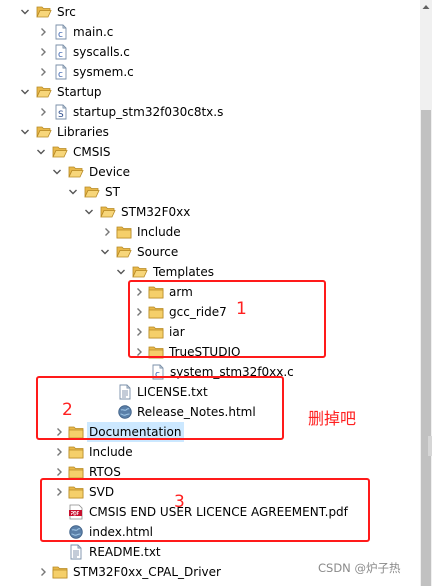 The height and width of the screenshot is (586, 432). Describe the element at coordinates (83, 132) in the screenshot. I see `tree-row-label: Libraries` at that location.